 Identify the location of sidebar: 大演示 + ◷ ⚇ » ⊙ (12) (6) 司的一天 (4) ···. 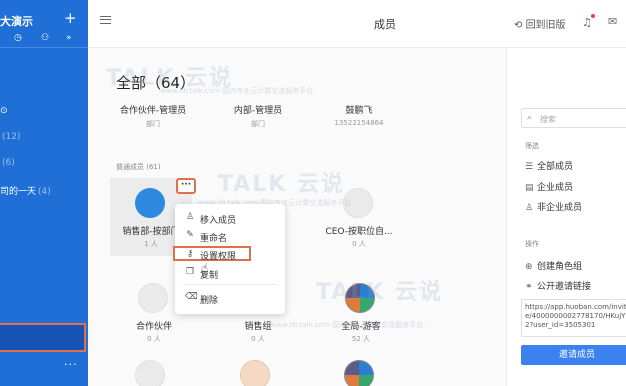
(44, 193).